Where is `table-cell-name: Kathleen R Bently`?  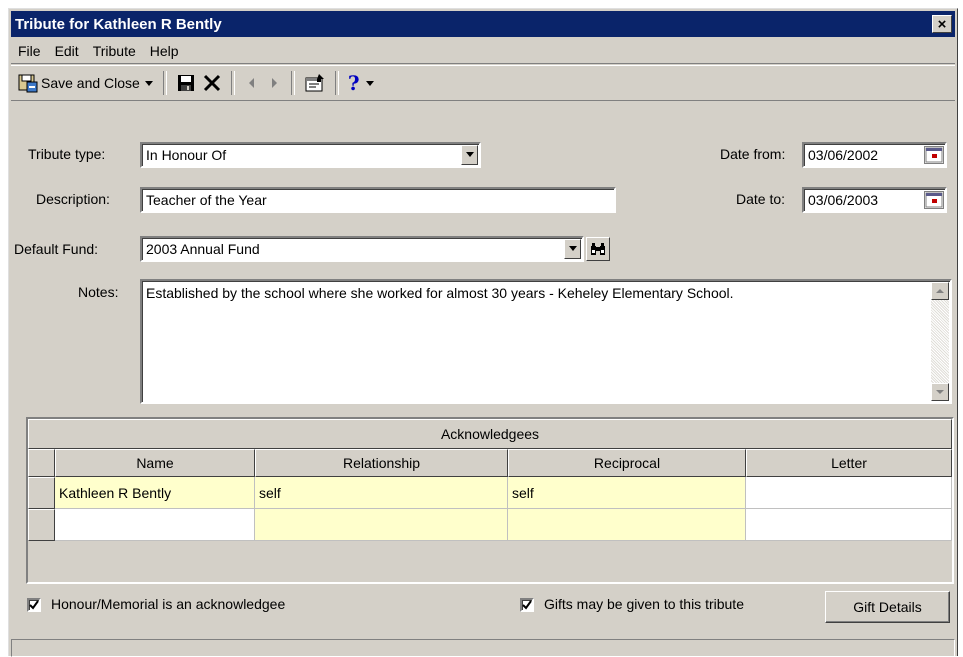
table-cell-name: Kathleen R Bently is located at coordinates (155, 493).